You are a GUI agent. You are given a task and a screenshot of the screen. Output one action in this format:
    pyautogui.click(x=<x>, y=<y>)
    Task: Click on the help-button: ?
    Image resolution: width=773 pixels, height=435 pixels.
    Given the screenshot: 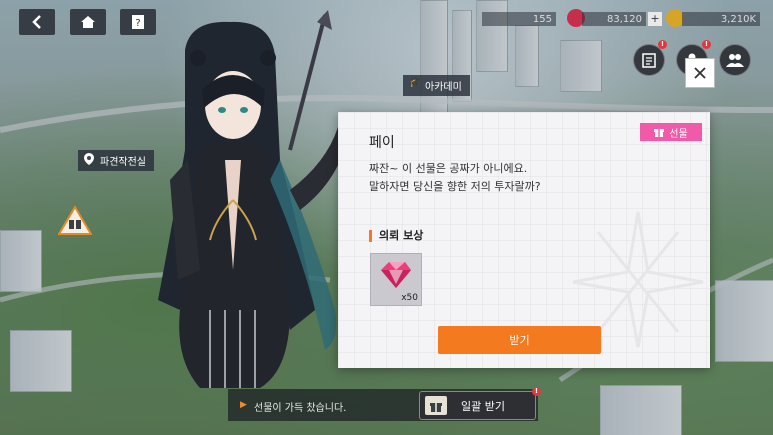 What is the action you would take?
    pyautogui.click(x=138, y=22)
    